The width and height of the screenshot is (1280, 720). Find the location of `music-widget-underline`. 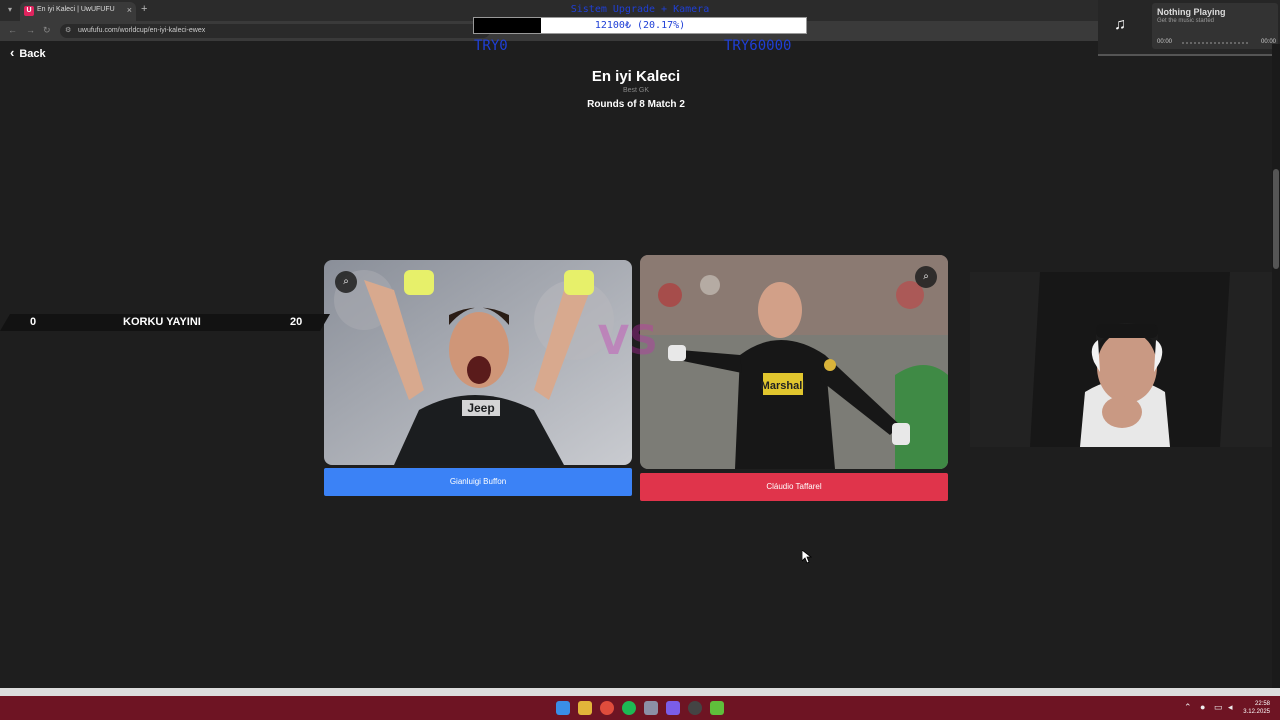

music-widget-underline is located at coordinates (1188, 55).